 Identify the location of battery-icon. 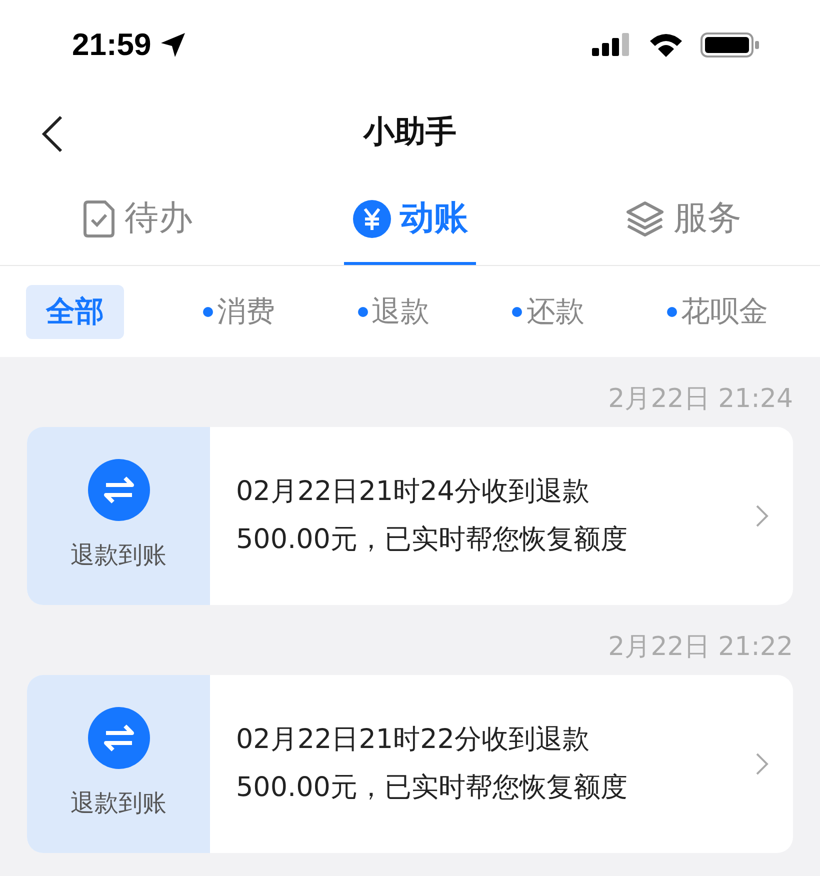
(730, 45).